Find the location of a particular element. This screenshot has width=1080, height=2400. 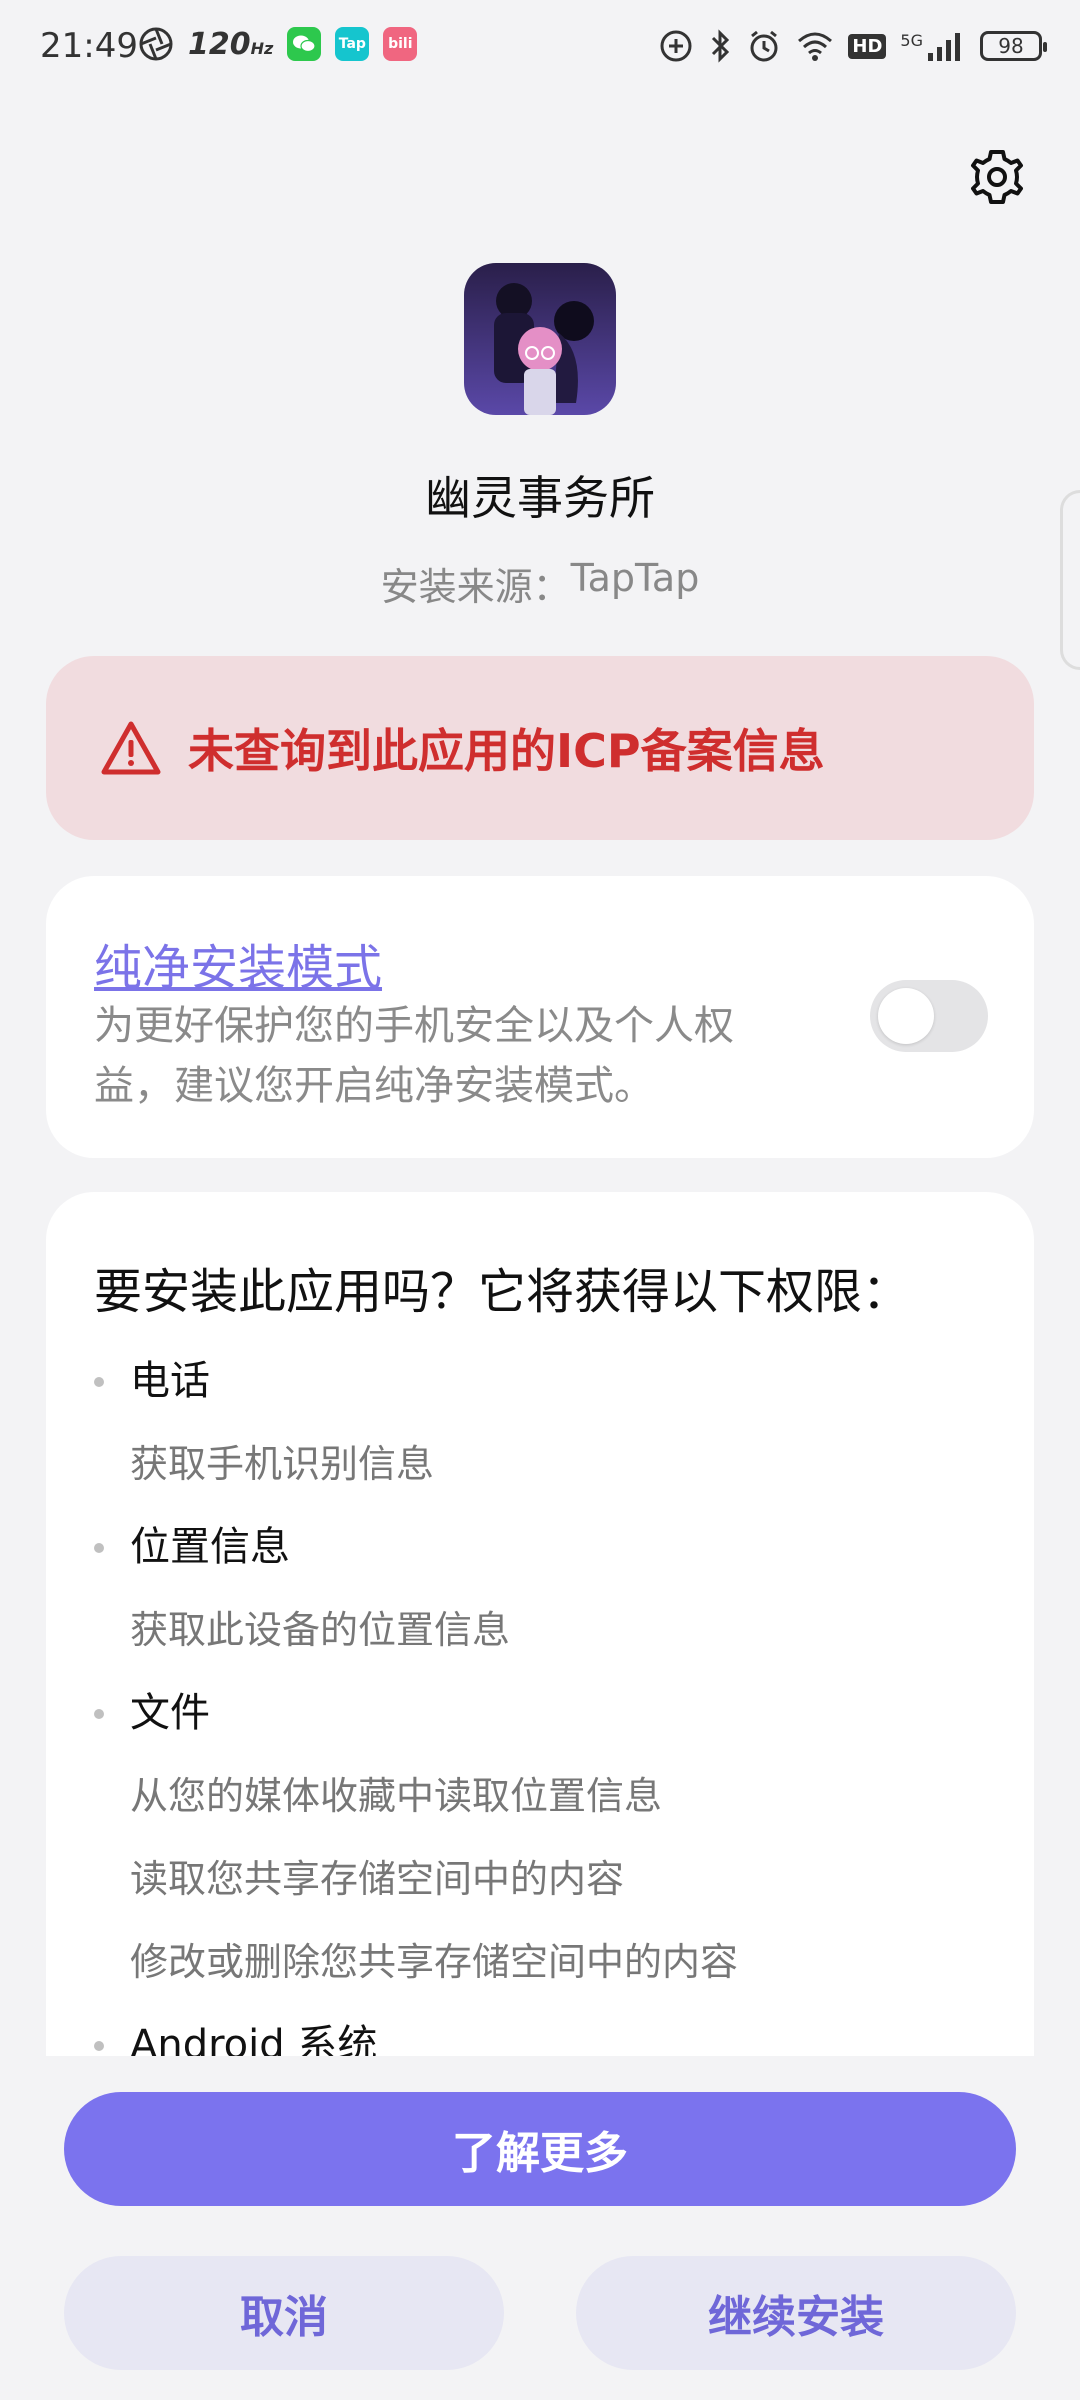

permission-group: 电话 获取手机识别信息 is located at coordinates (544, 1423).